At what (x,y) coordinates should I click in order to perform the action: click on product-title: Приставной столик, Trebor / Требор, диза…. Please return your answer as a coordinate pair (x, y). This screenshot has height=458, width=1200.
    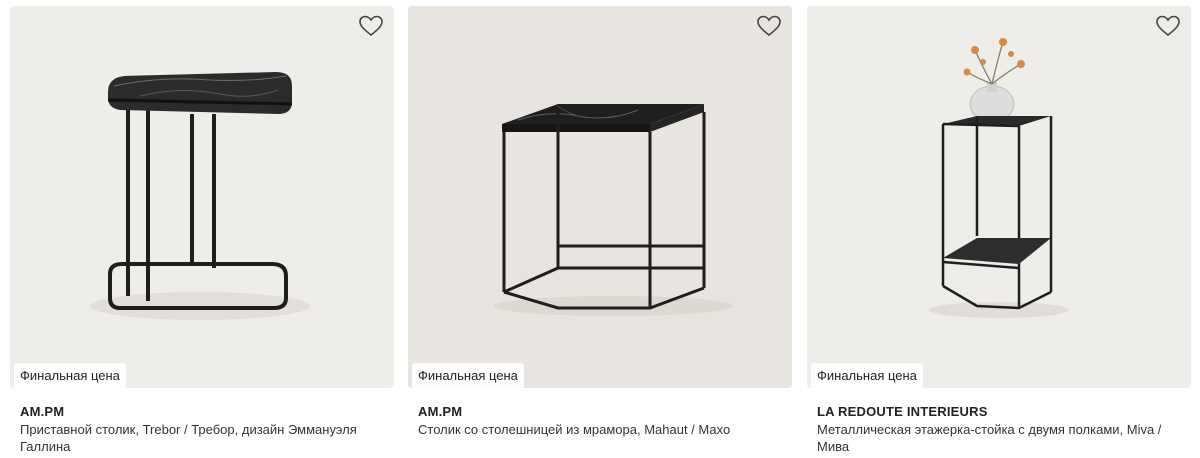
    Looking at the image, I should click on (201, 438).